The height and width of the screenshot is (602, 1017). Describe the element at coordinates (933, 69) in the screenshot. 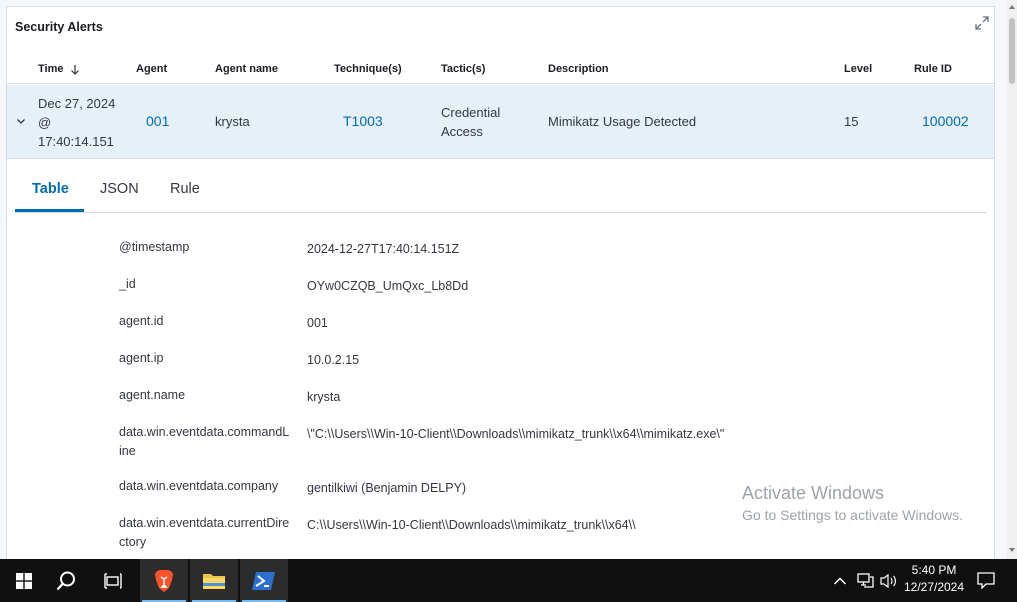

I see `column-header-rule-id: Rule ID` at that location.